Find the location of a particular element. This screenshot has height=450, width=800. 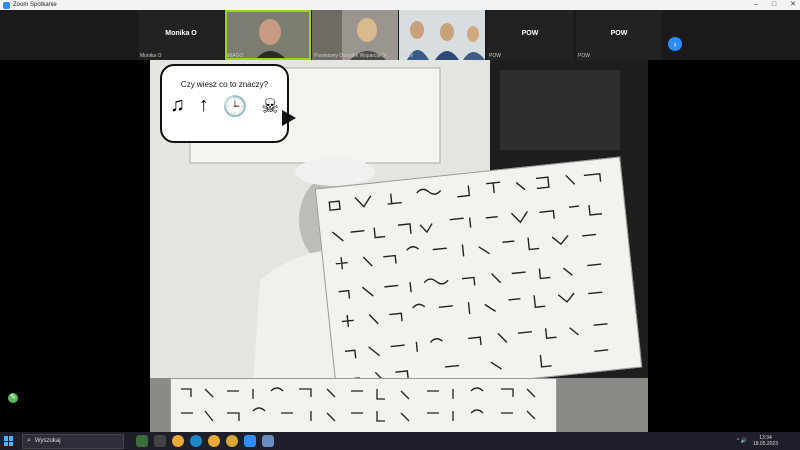

participant-tile: Monika O Monika O is located at coordinates (181, 35).